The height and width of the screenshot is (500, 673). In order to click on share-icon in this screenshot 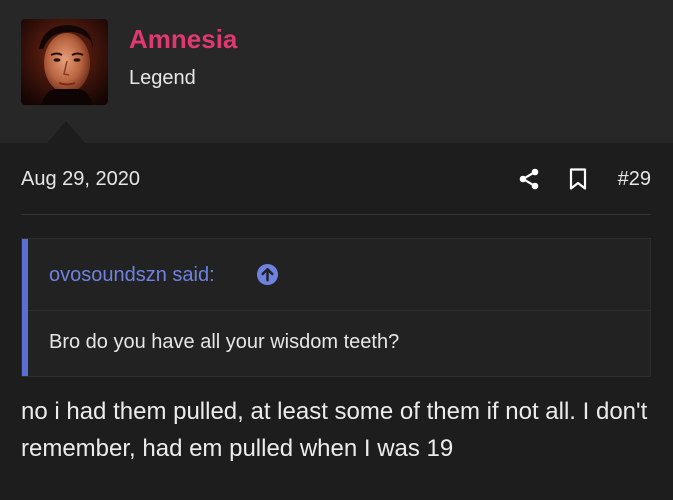, I will do `click(529, 179)`.